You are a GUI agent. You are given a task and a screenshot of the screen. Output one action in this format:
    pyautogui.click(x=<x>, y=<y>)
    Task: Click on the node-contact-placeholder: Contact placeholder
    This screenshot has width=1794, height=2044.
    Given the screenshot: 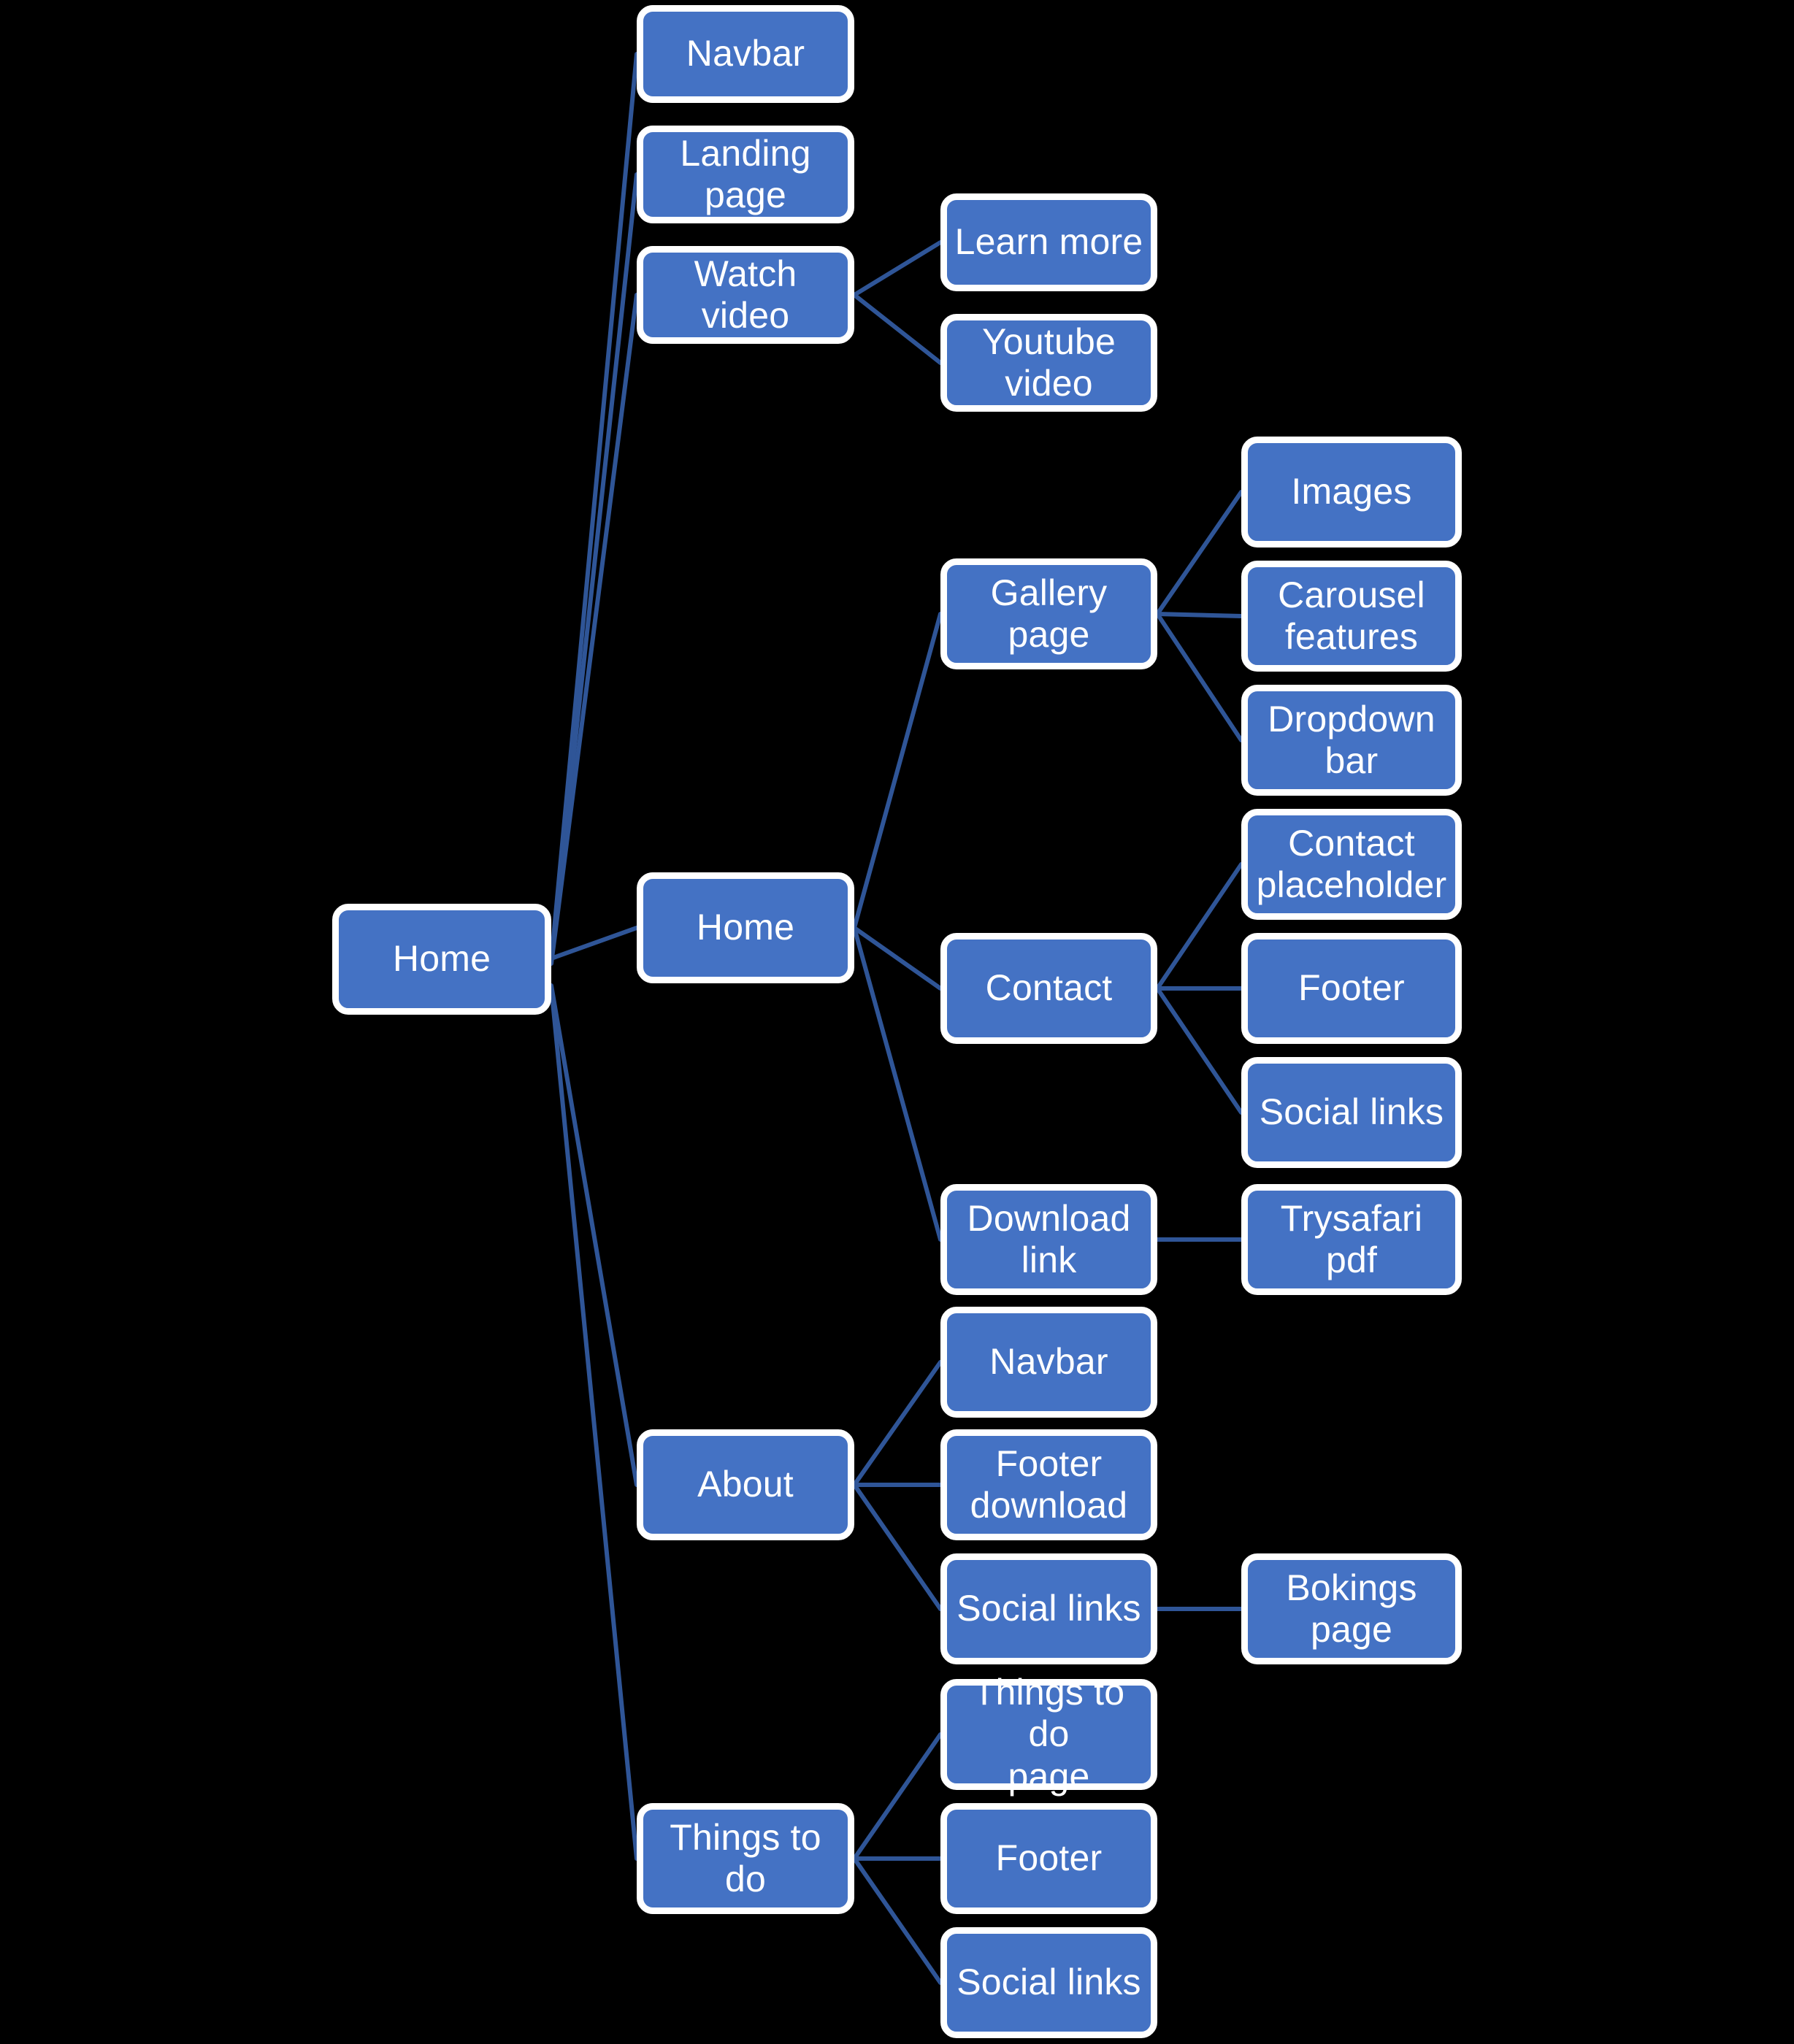 What is the action you would take?
    pyautogui.click(x=1351, y=864)
    